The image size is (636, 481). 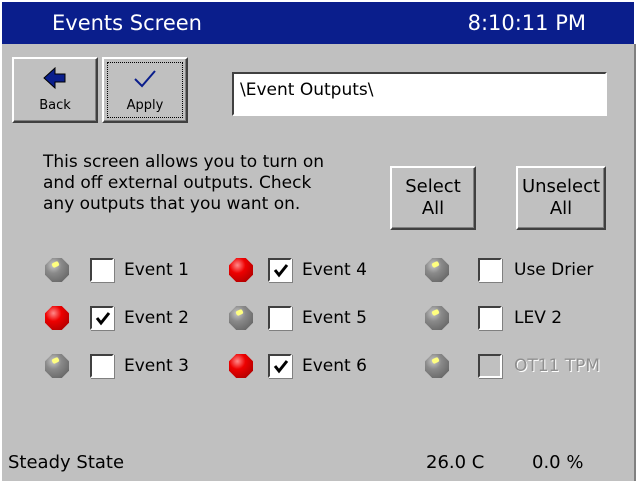 I want to click on unselect-all-label-line1: Unselect, so click(x=561, y=186).